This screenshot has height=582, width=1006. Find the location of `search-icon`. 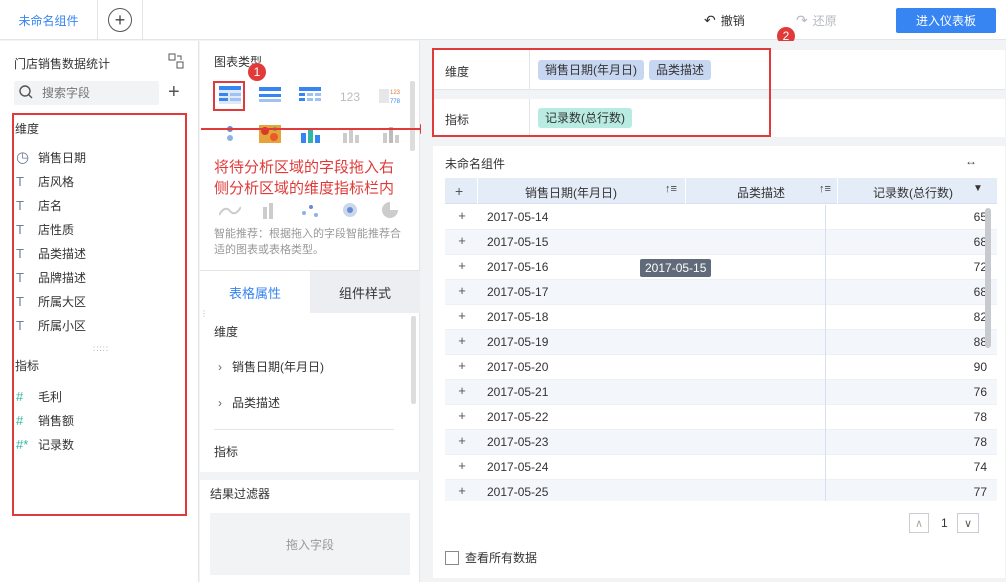

search-icon is located at coordinates (27, 93).